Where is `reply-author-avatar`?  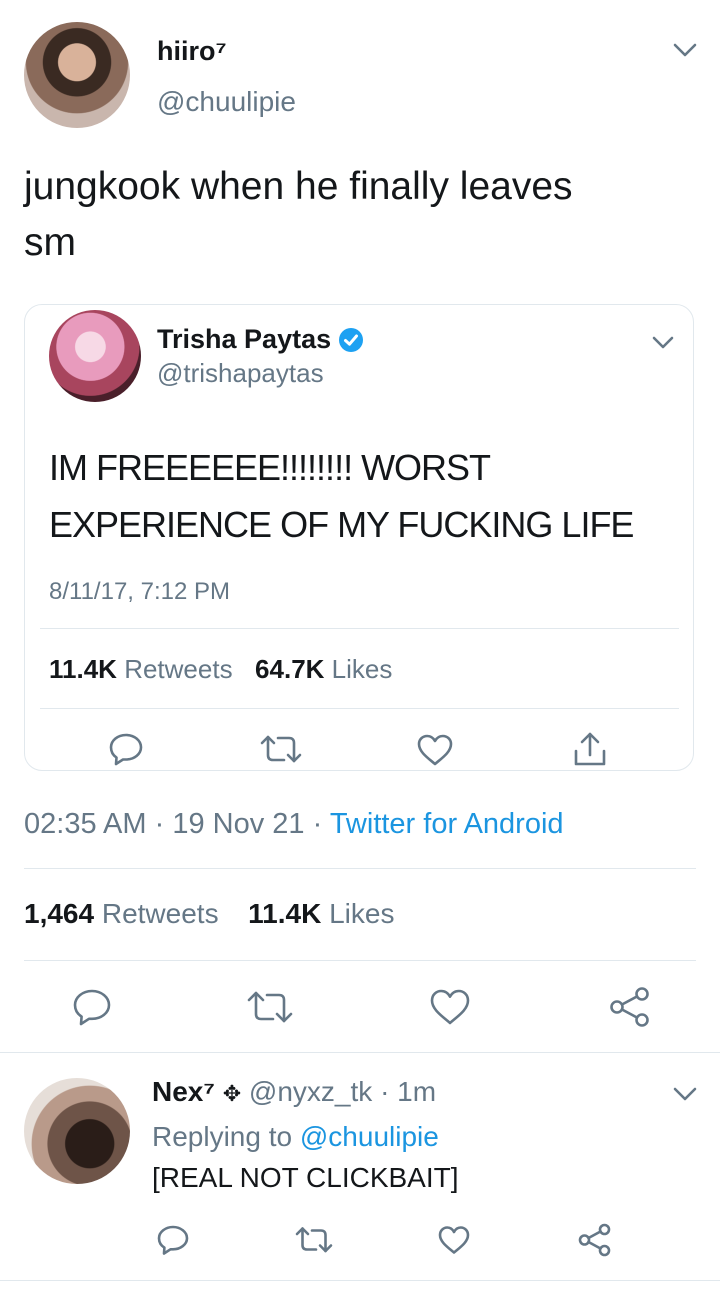
reply-author-avatar is located at coordinates (77, 1131).